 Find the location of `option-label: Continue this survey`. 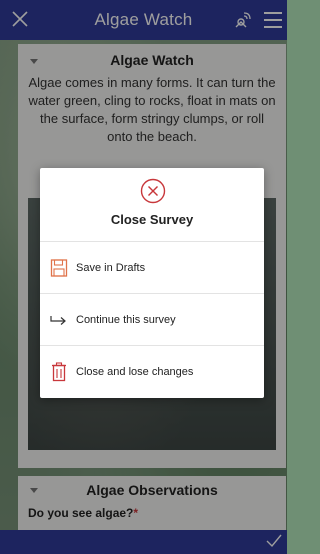

option-label: Continue this survey is located at coordinates (126, 319).